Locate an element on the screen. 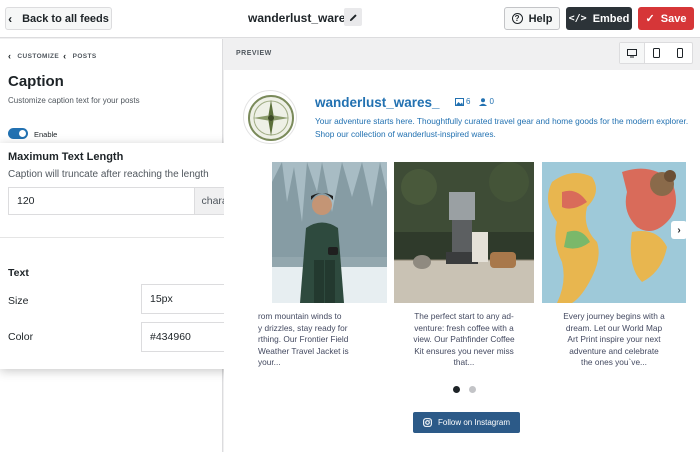  help-button: ? Help is located at coordinates (532, 18).